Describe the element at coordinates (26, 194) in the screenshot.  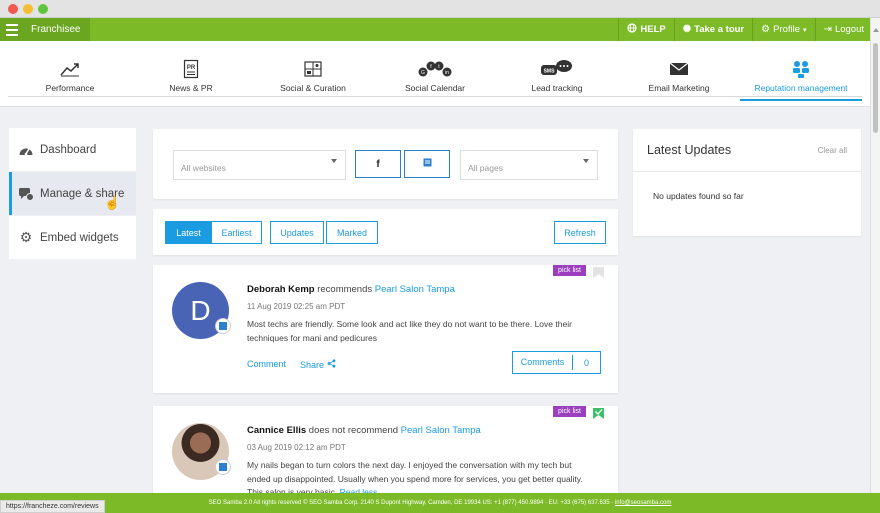
I see `manage-icon` at that location.